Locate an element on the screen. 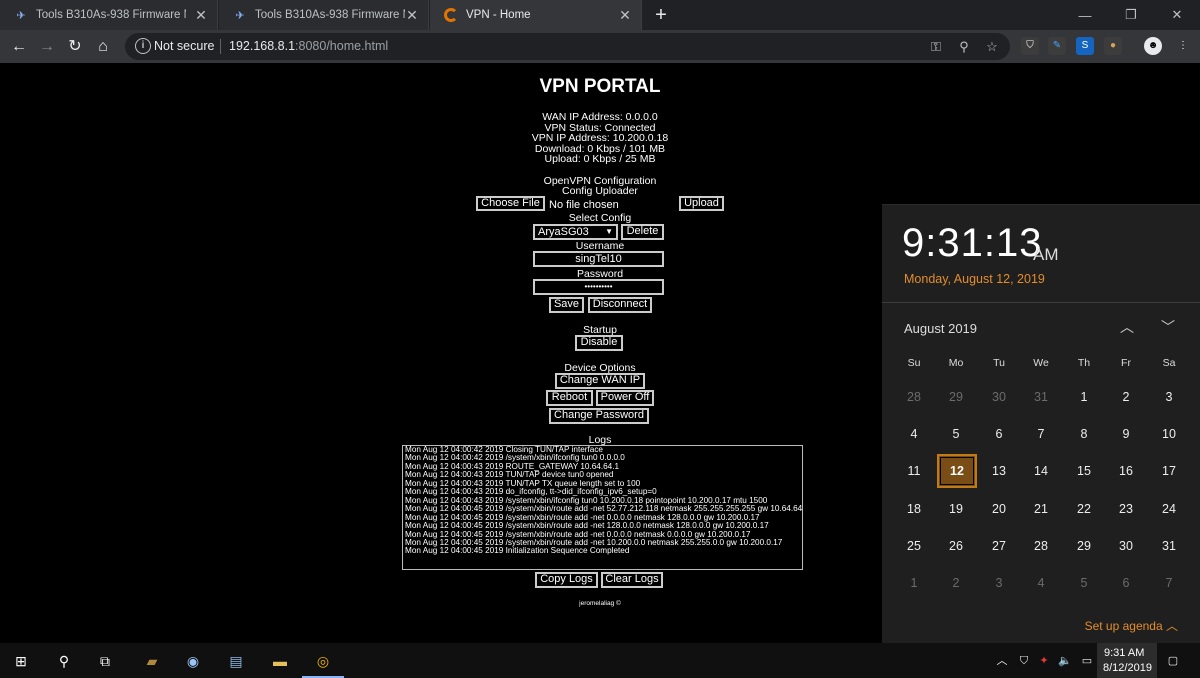 The image size is (1200, 678). file-explorer-icon: ▬ is located at coordinates (280, 661).